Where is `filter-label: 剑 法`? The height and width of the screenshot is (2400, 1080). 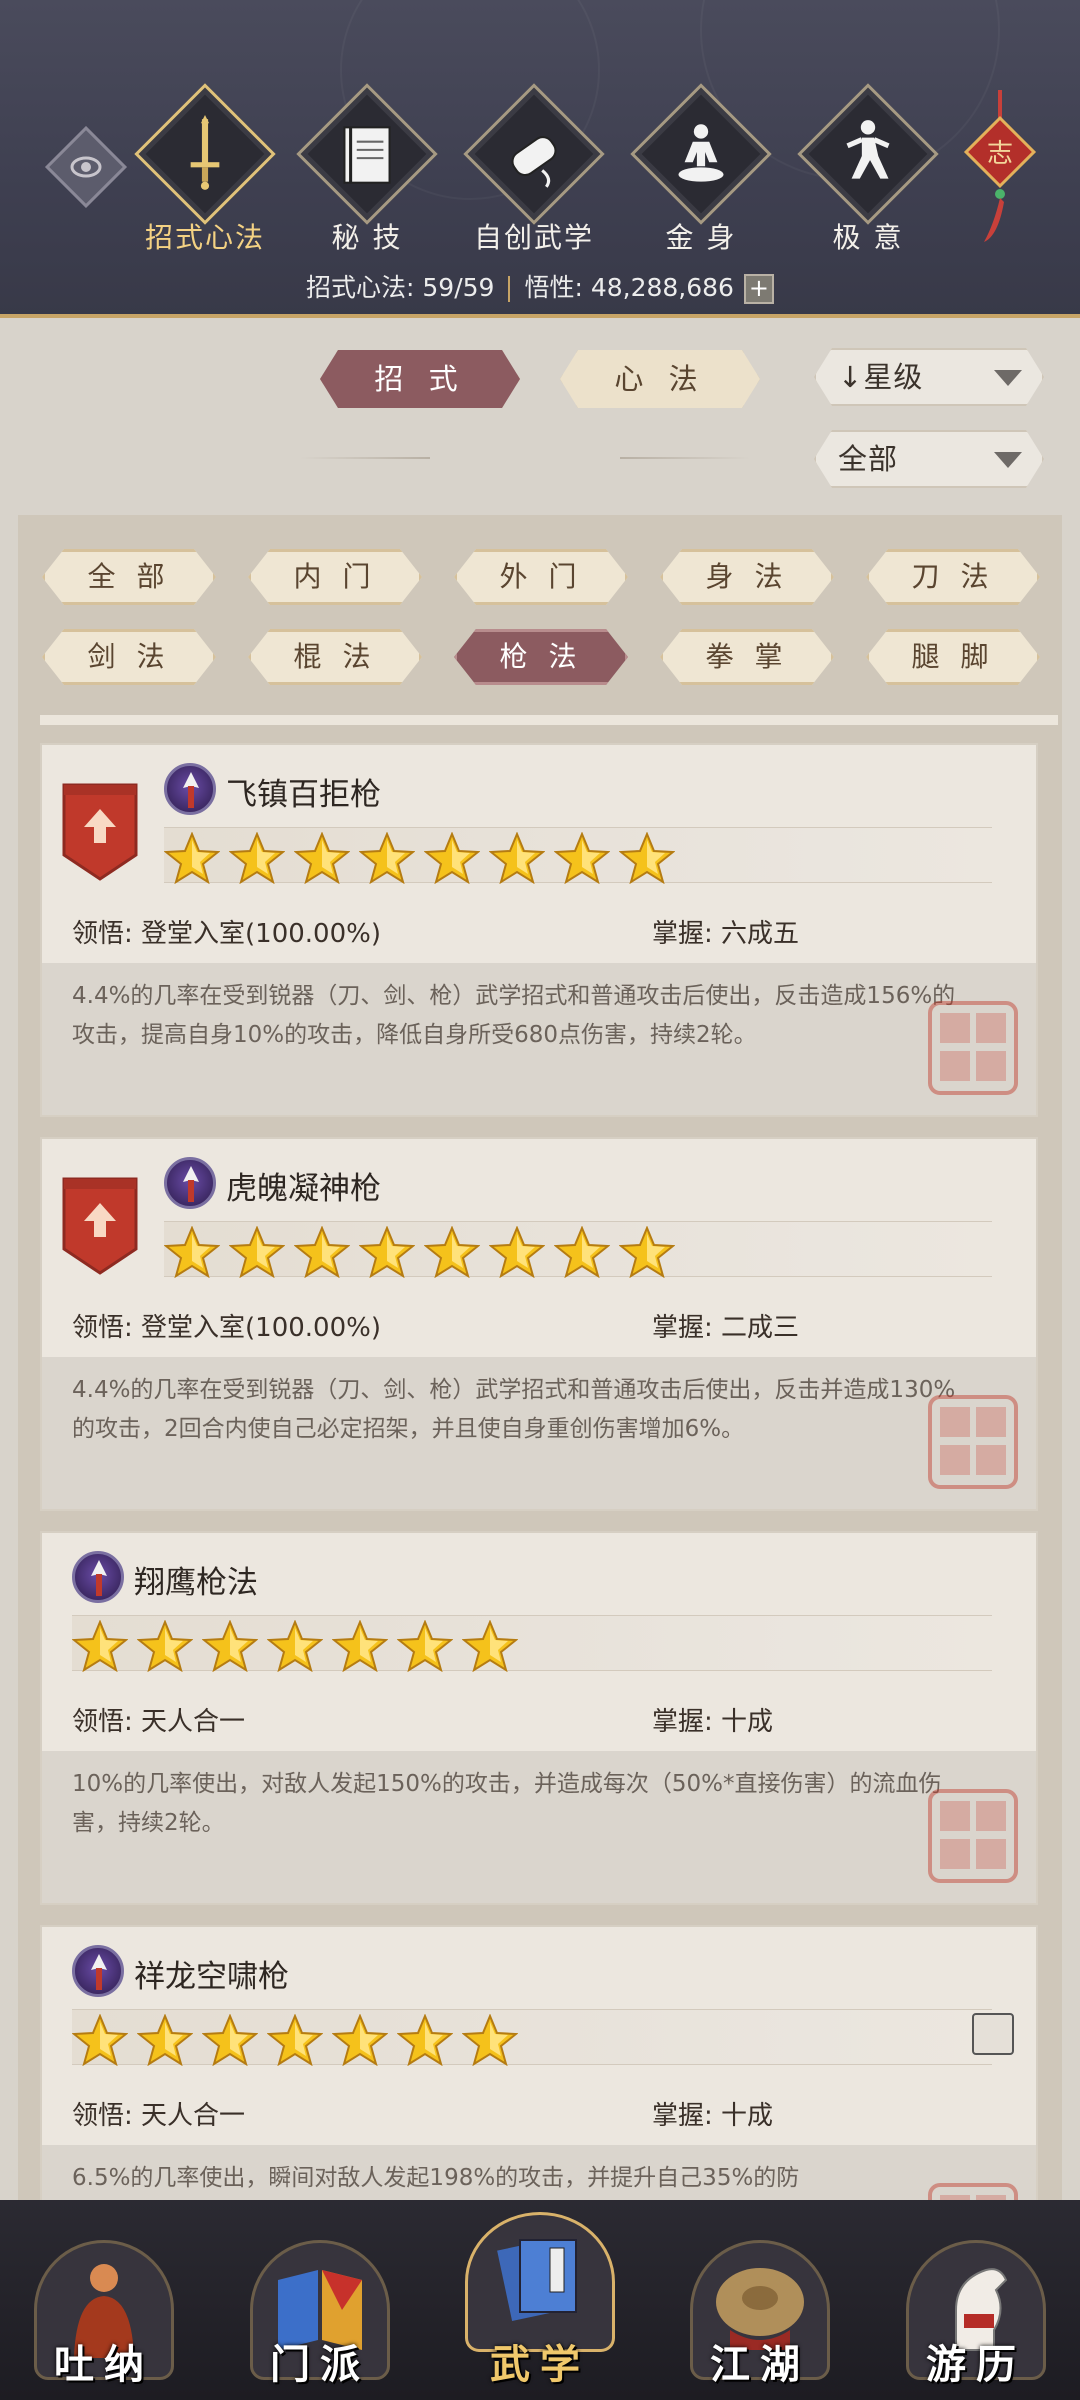
filter-label: 剑 法 is located at coordinates (129, 656).